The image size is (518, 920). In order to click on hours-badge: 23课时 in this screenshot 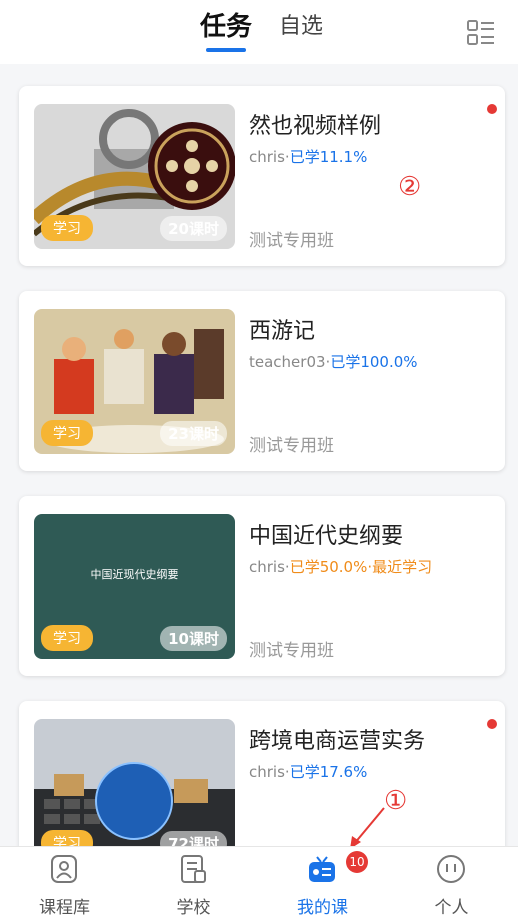, I will do `click(193, 433)`.